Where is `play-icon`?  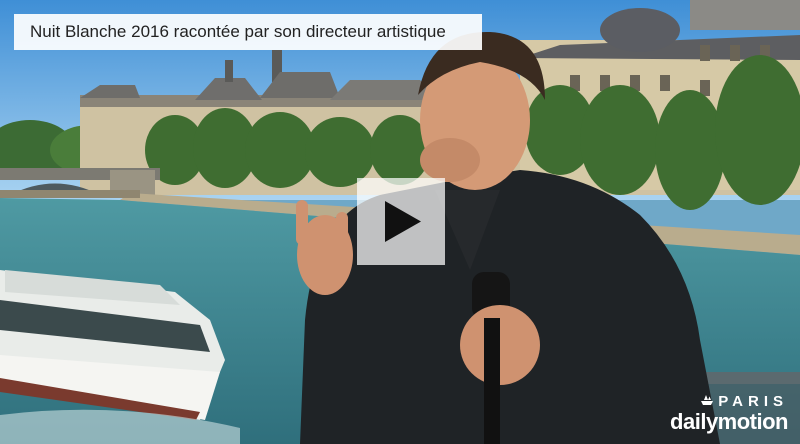
play-icon is located at coordinates (403, 221).